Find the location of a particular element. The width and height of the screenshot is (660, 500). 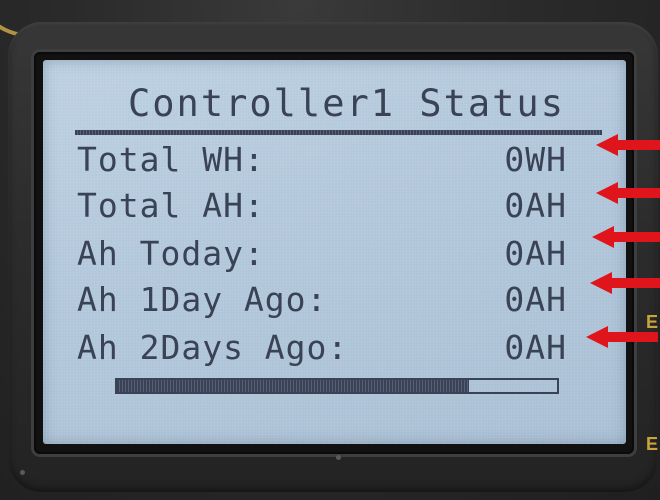

status-row-ah-1day-ago: Ah 1Day Ago: 0AH is located at coordinates (322, 302).